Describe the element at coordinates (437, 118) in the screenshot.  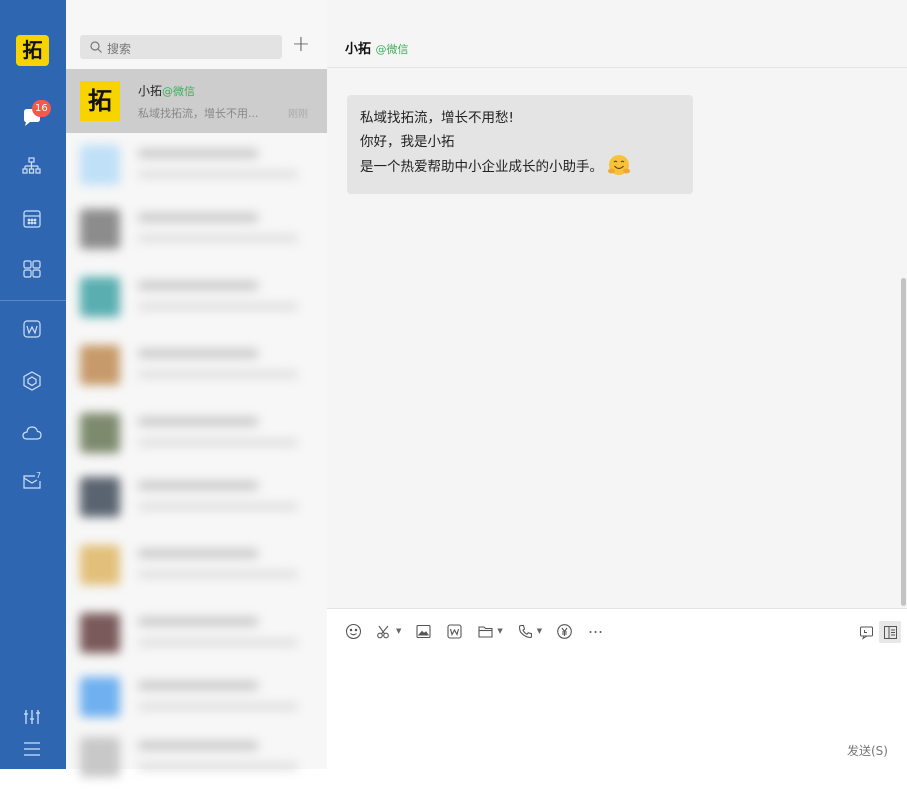
I see `message-line: 私域找拓流，增长不用愁!` at that location.